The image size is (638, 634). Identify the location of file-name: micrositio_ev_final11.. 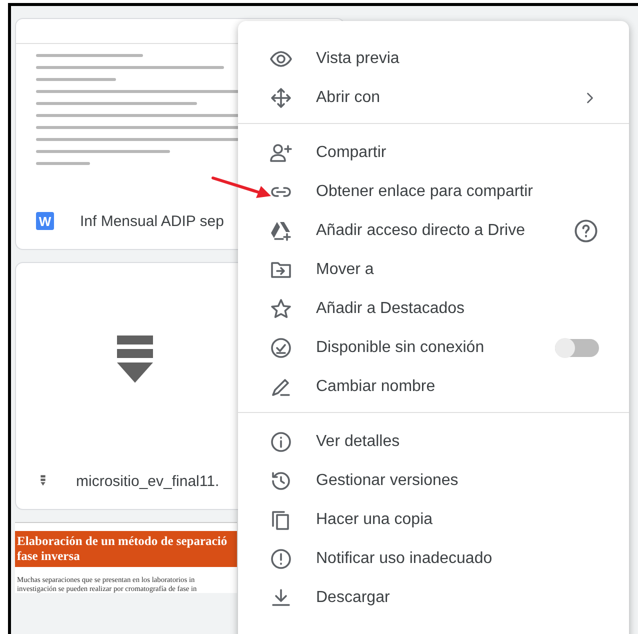
(148, 481).